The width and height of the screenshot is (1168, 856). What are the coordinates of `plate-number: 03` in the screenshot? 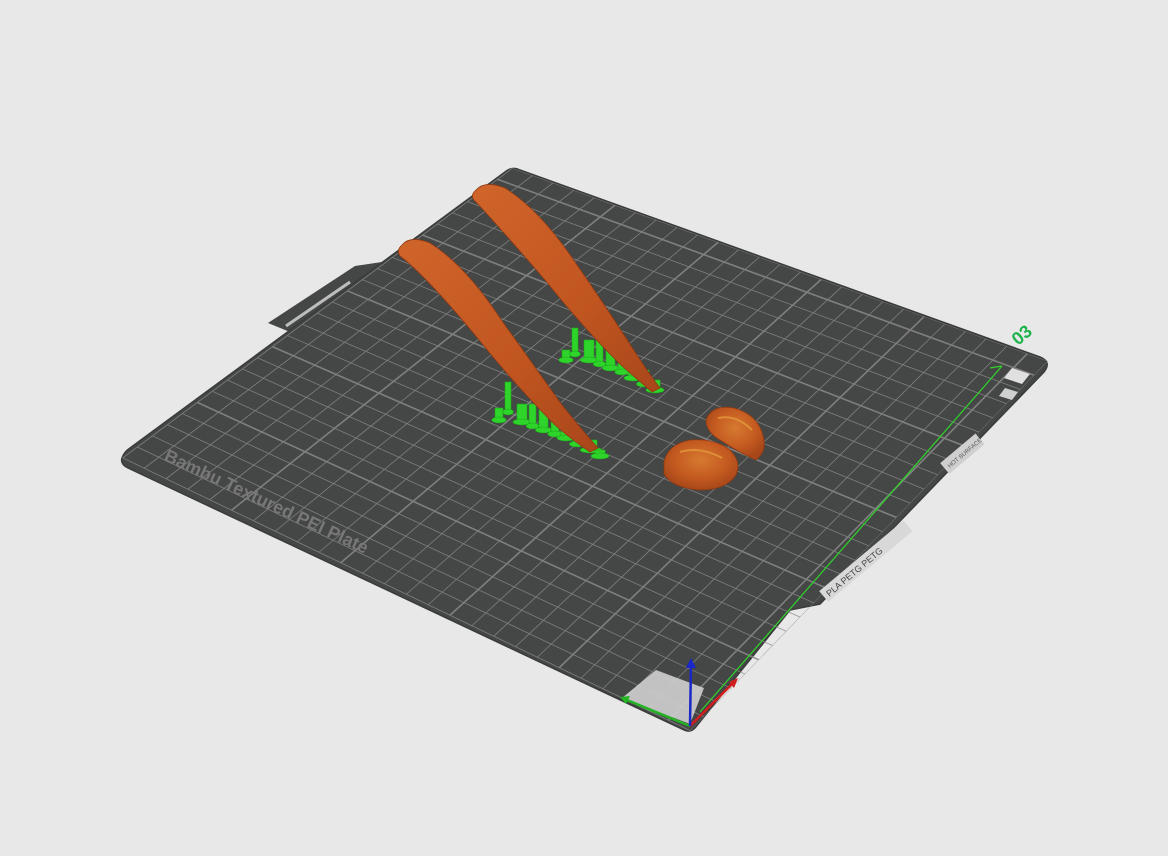 It's located at (1022, 335).